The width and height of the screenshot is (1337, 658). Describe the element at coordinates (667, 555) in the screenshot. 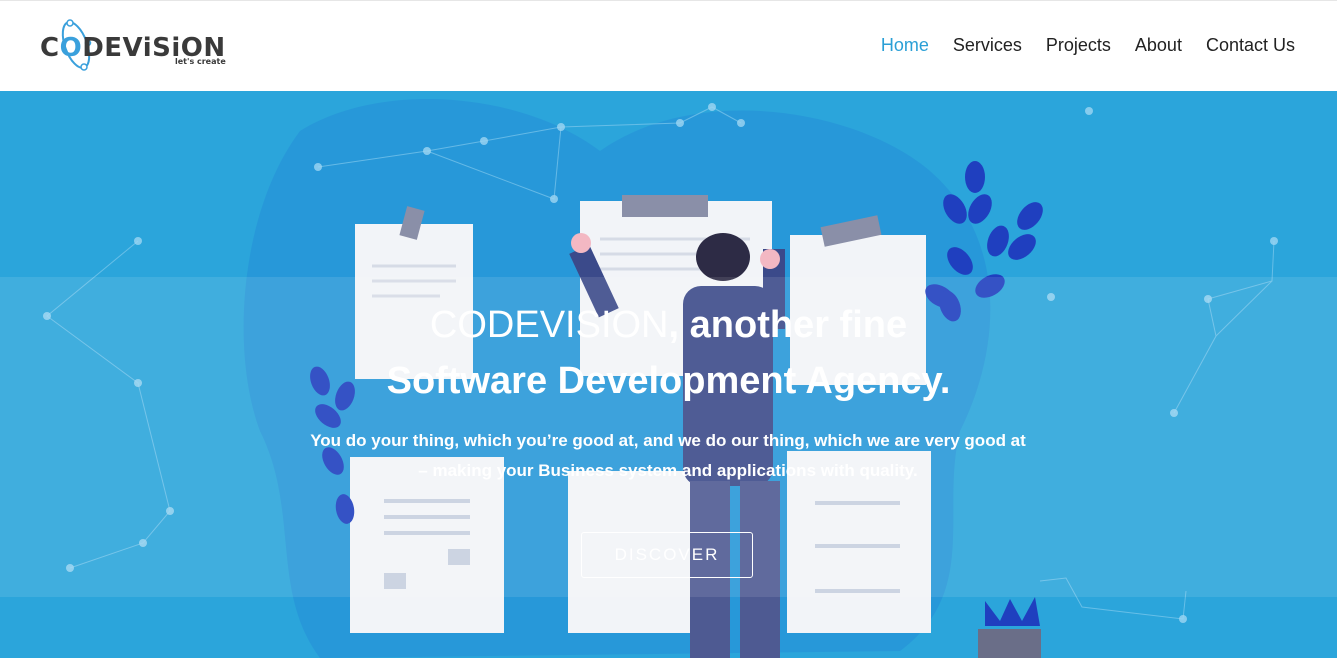

I see `discover-button: DISCOVER` at that location.